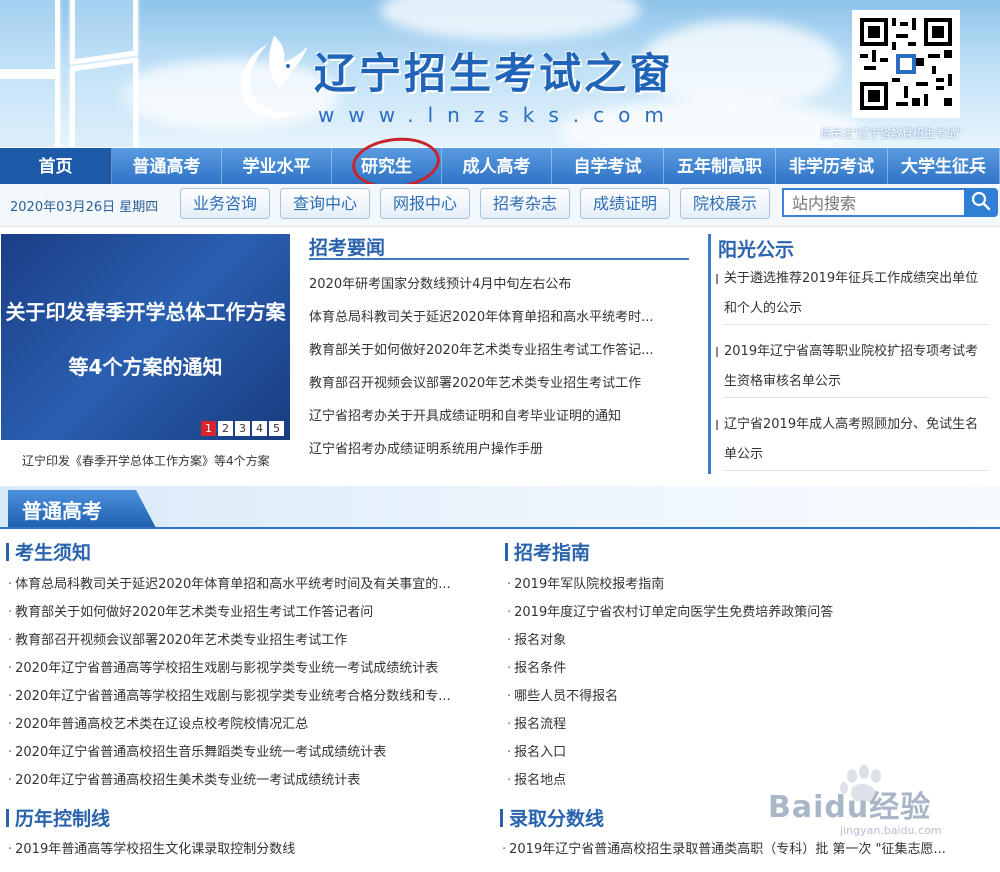 The width and height of the screenshot is (1000, 872). I want to click on nav-item: 首页, so click(56, 166).